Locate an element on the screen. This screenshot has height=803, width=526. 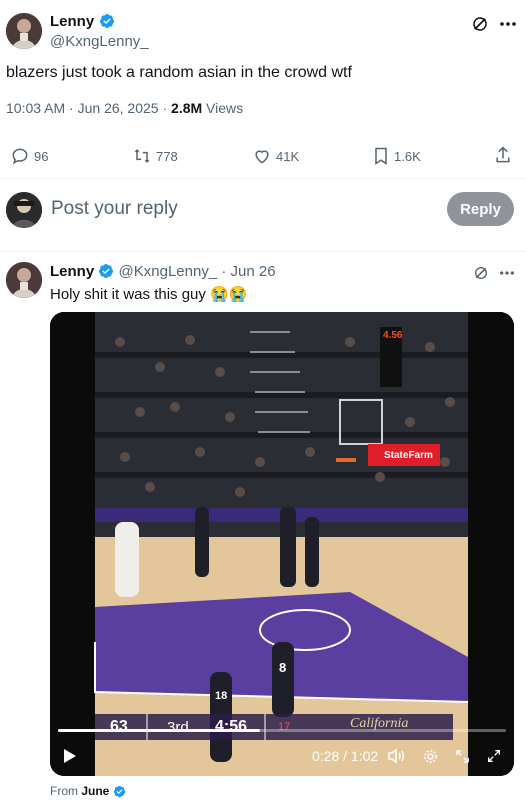
share-button is located at coordinates (503, 155).